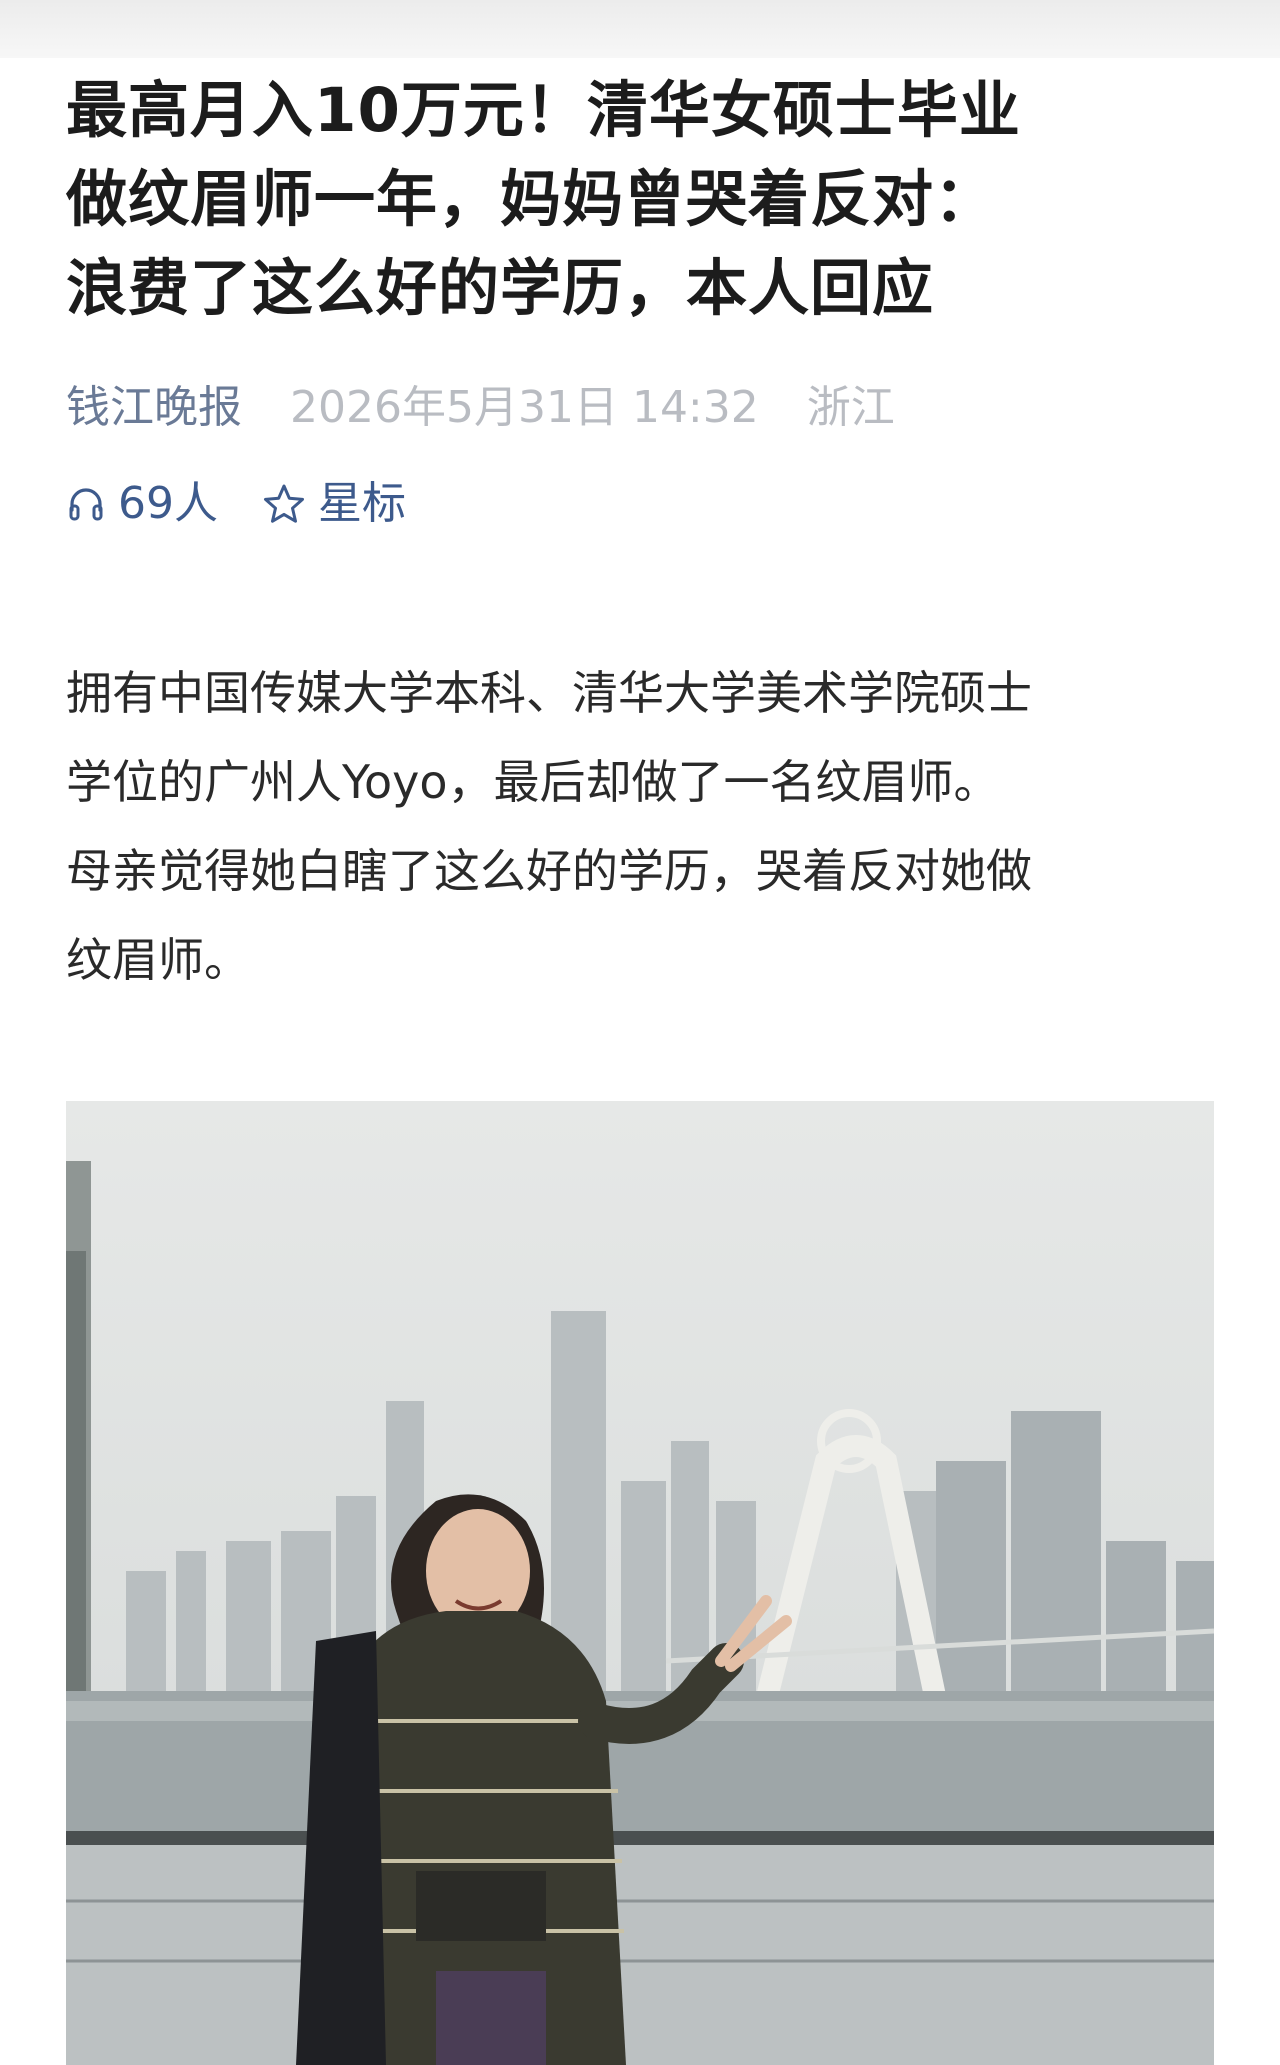 The width and height of the screenshot is (1280, 2065). Describe the element at coordinates (549, 693) in the screenshot. I see `lead-line: 拥有中国传媒大学本科、清华大学美术学院硕士` at that location.